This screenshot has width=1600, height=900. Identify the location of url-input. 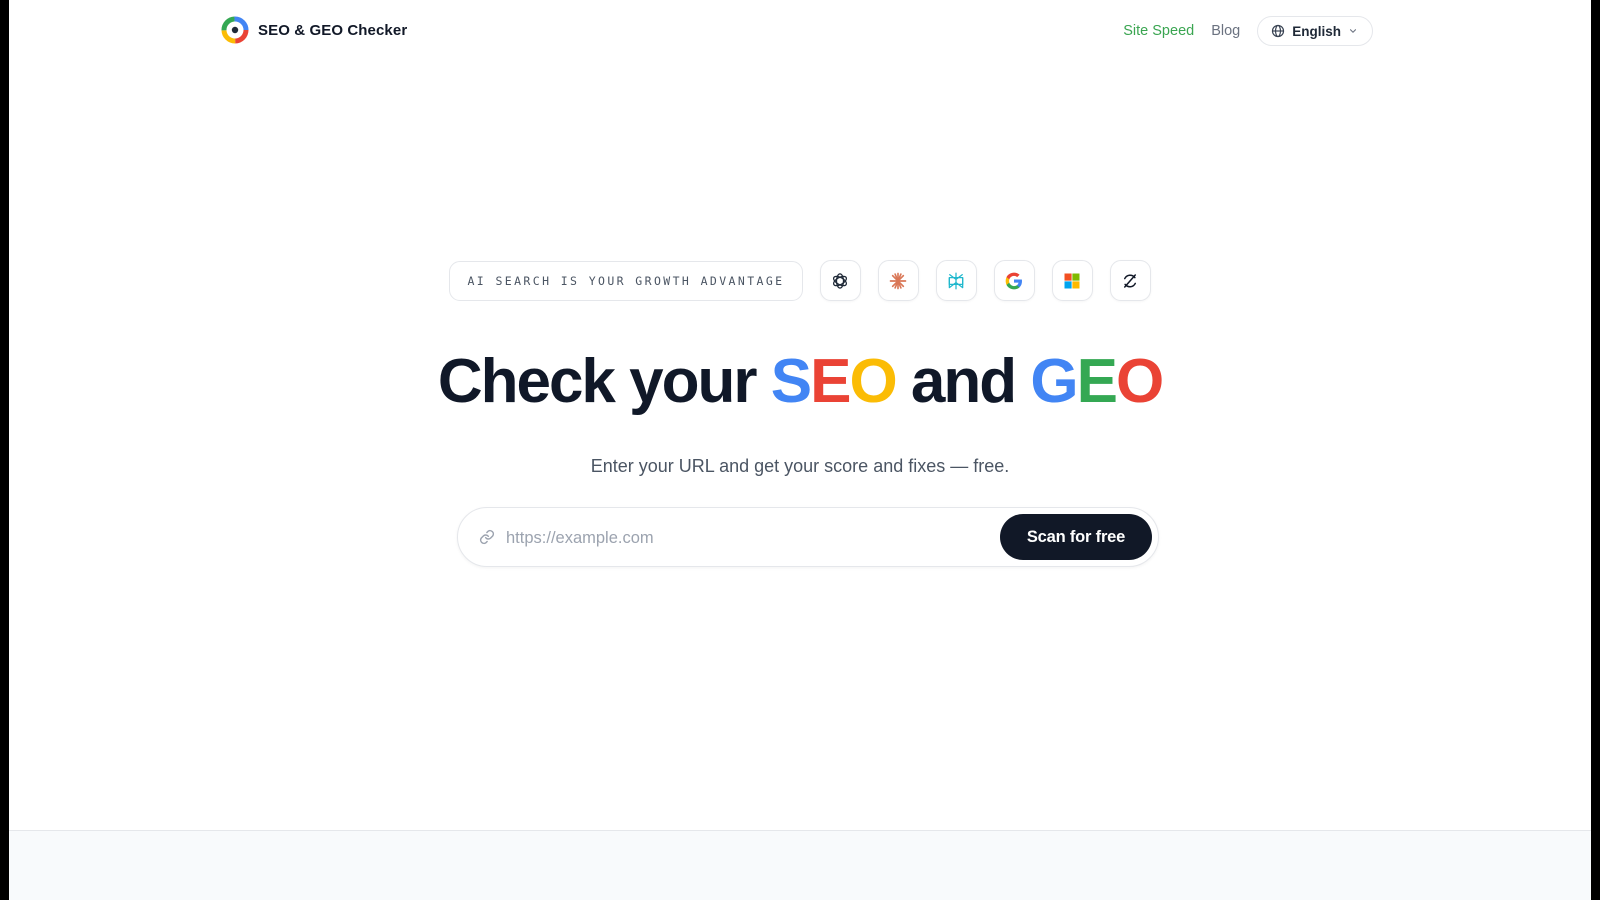
(741, 538).